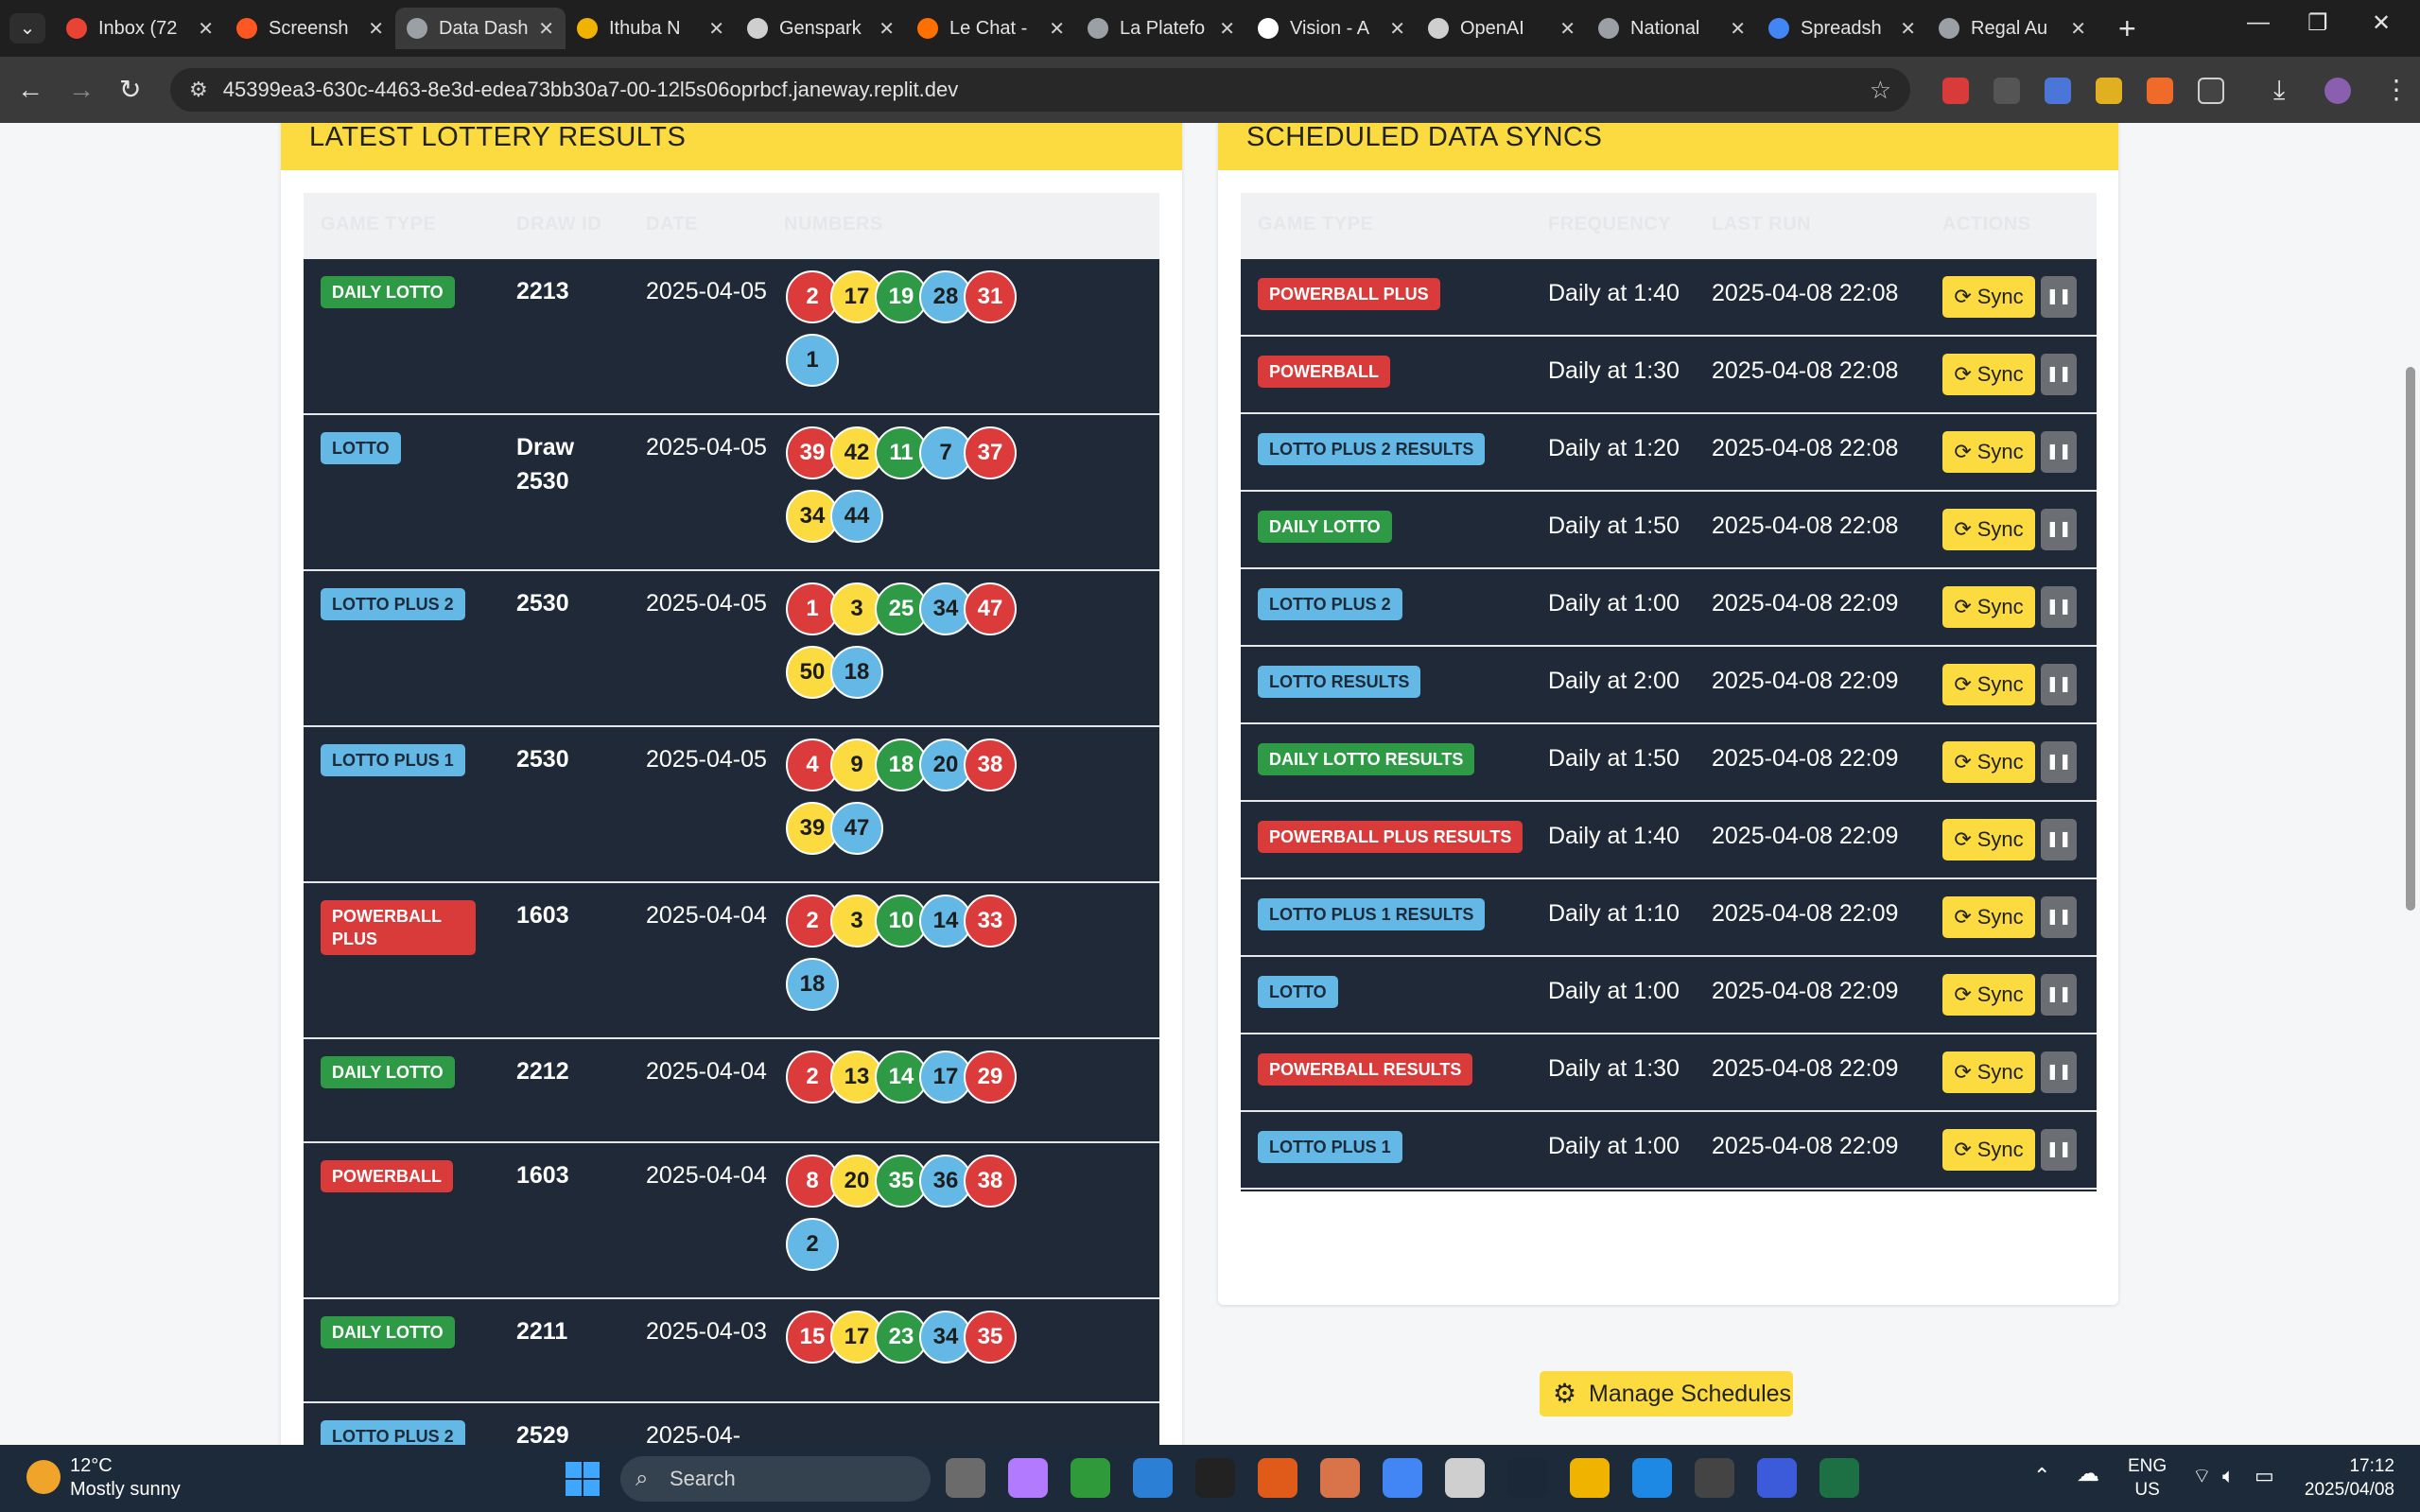  Describe the element at coordinates (27, 28) in the screenshot. I see `tab-search-dropdown-icon: ⌄` at that location.